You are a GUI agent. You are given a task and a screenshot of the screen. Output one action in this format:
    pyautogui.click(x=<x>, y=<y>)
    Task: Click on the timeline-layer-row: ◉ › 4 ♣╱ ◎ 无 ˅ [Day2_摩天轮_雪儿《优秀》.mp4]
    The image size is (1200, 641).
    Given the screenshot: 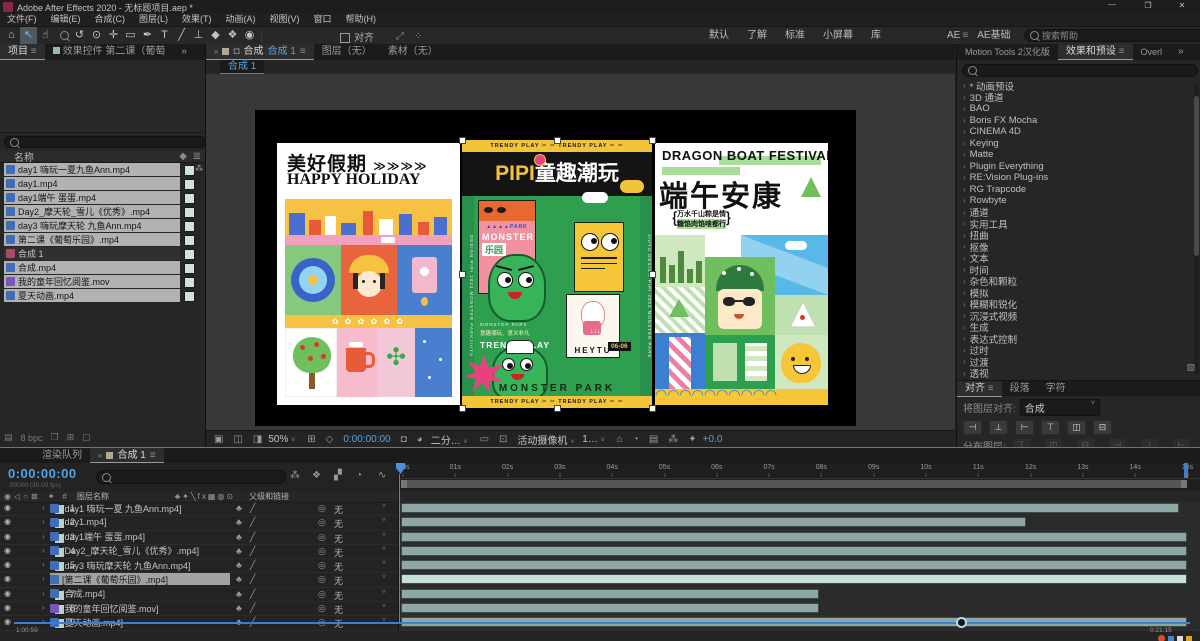 What is the action you would take?
    pyautogui.click(x=199, y=552)
    